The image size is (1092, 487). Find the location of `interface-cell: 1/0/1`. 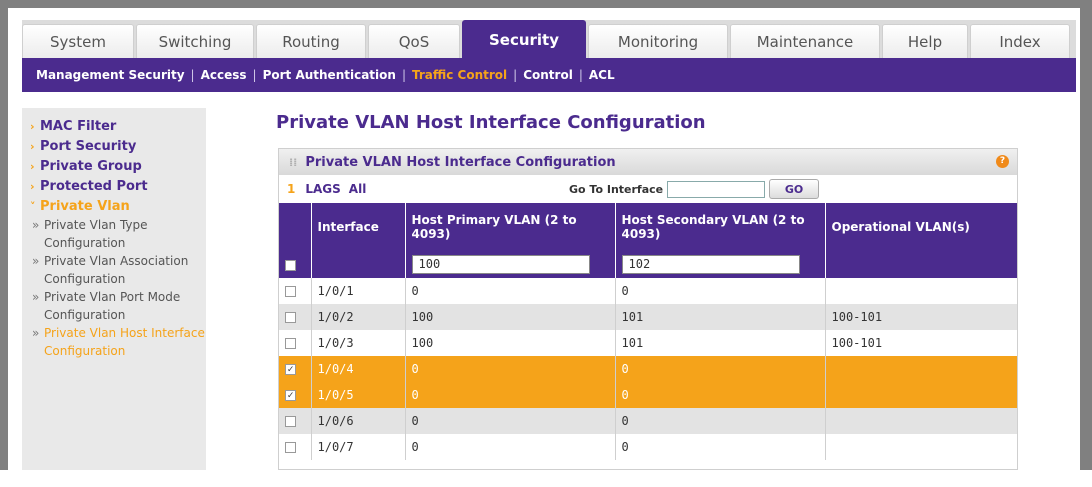

interface-cell: 1/0/1 is located at coordinates (358, 291).